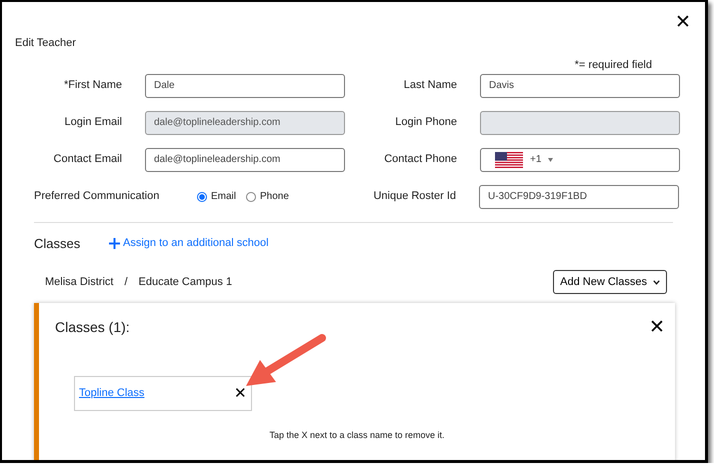  Describe the element at coordinates (240, 394) in the screenshot. I see `remove-button: ✕` at that location.